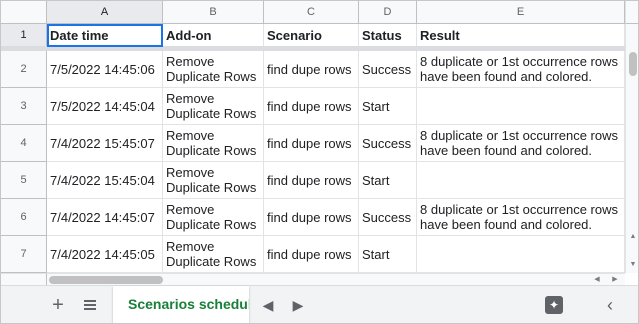 This screenshot has width=639, height=324. I want to click on list-icon, so click(90, 305).